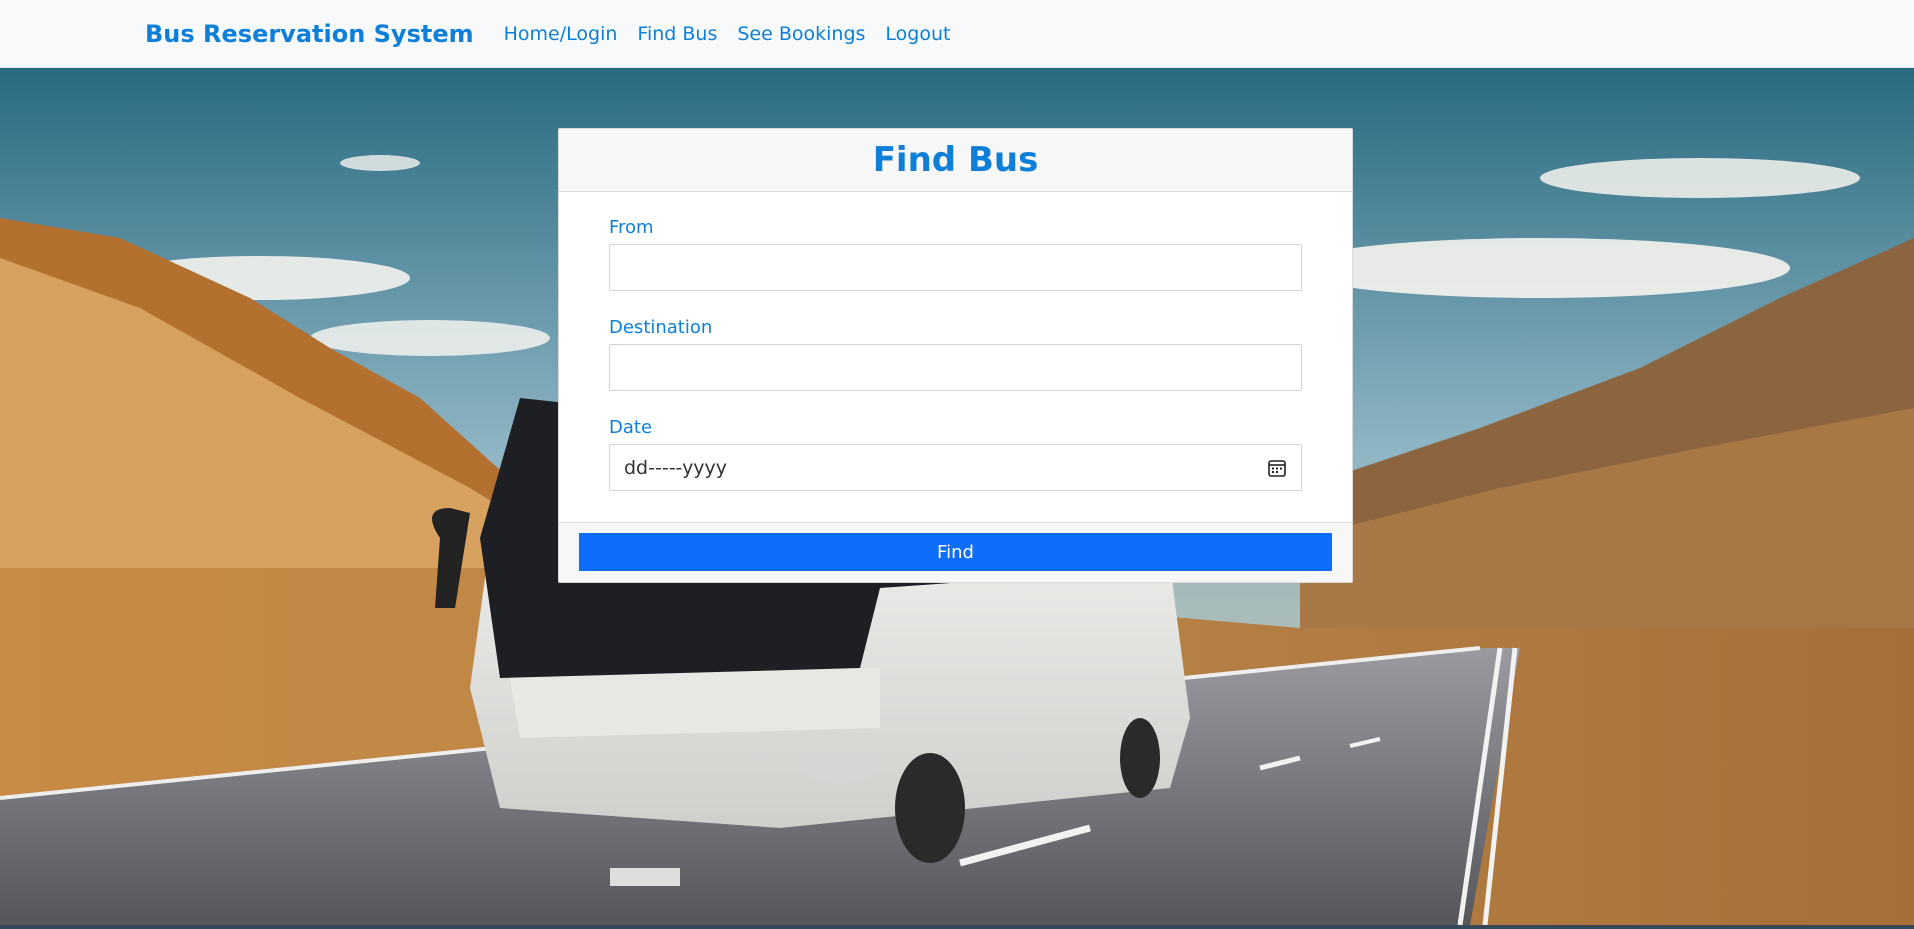 This screenshot has height=929, width=1914. Describe the element at coordinates (631, 427) in the screenshot. I see `date-label: Date` at that location.